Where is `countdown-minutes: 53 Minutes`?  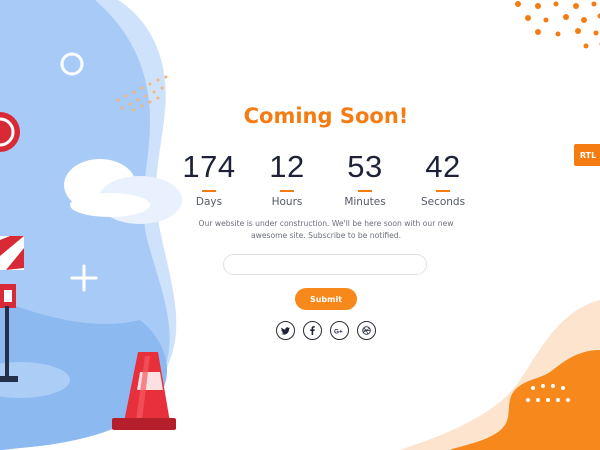
countdown-minutes: 53 Minutes is located at coordinates (365, 179).